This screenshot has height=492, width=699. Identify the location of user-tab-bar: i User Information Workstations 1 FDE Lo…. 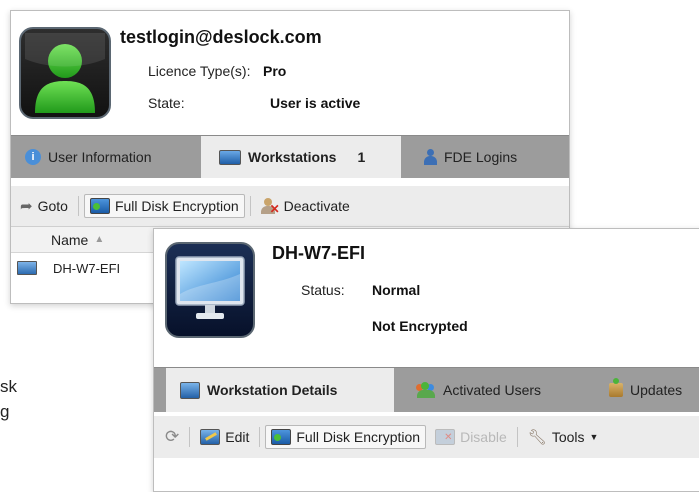
(290, 156).